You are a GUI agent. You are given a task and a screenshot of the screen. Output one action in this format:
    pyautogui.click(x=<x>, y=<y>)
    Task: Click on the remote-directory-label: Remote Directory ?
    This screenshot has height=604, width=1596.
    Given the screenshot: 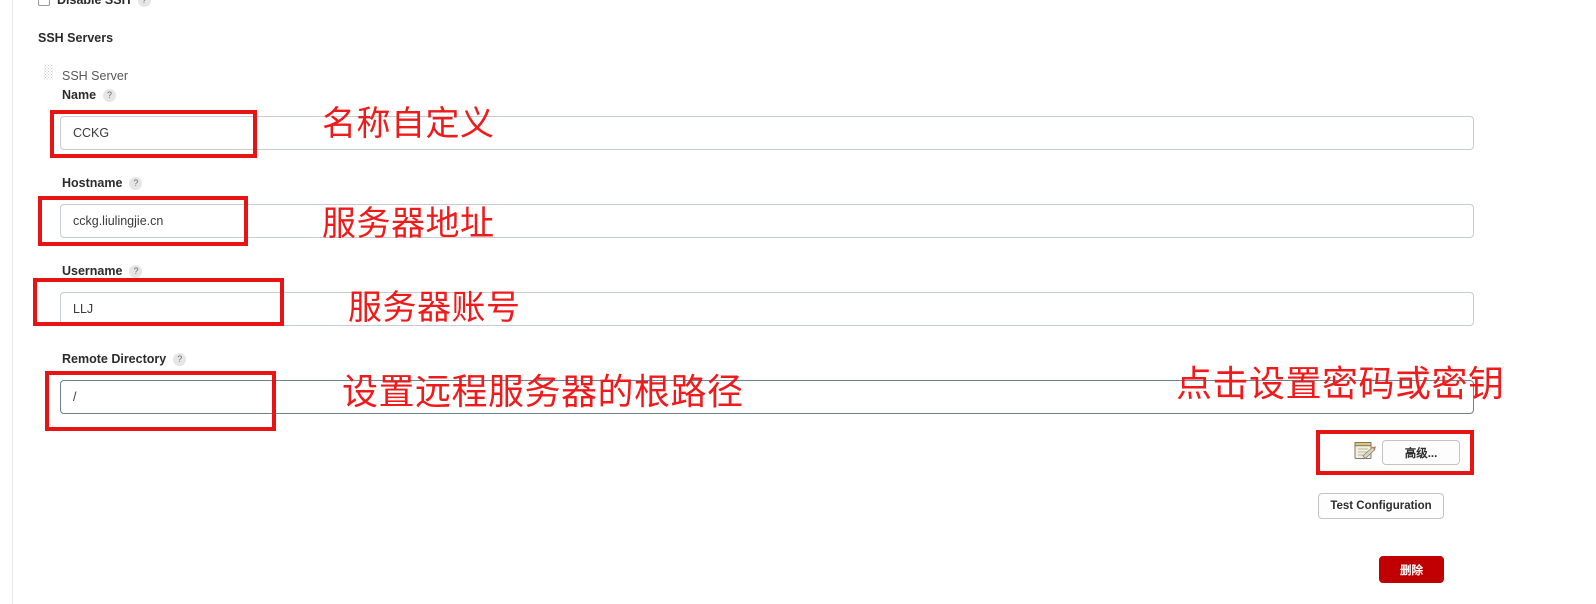 What is the action you would take?
    pyautogui.click(x=124, y=359)
    